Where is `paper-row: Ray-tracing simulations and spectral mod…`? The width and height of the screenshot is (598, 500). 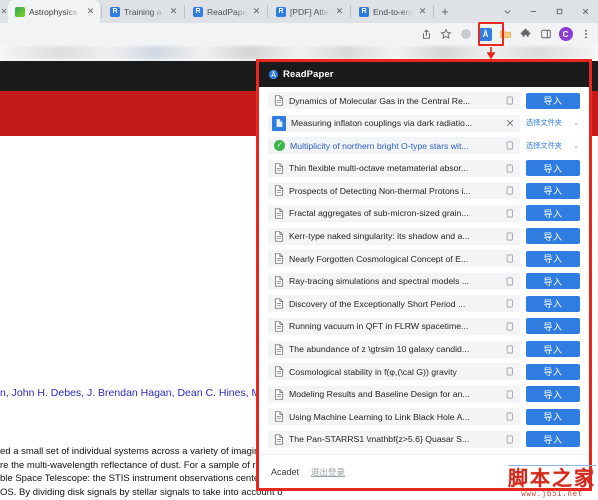 paper-row: Ray-tracing simulations and spectral mod… is located at coordinates (424, 281).